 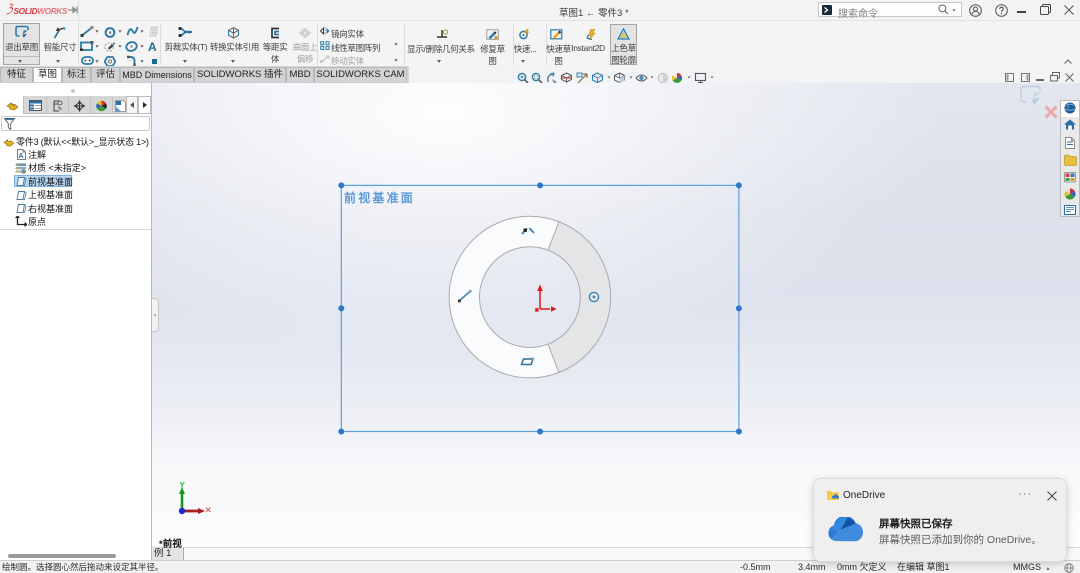 I want to click on svg-text: SOLIDWORKS, so click(x=41, y=11).